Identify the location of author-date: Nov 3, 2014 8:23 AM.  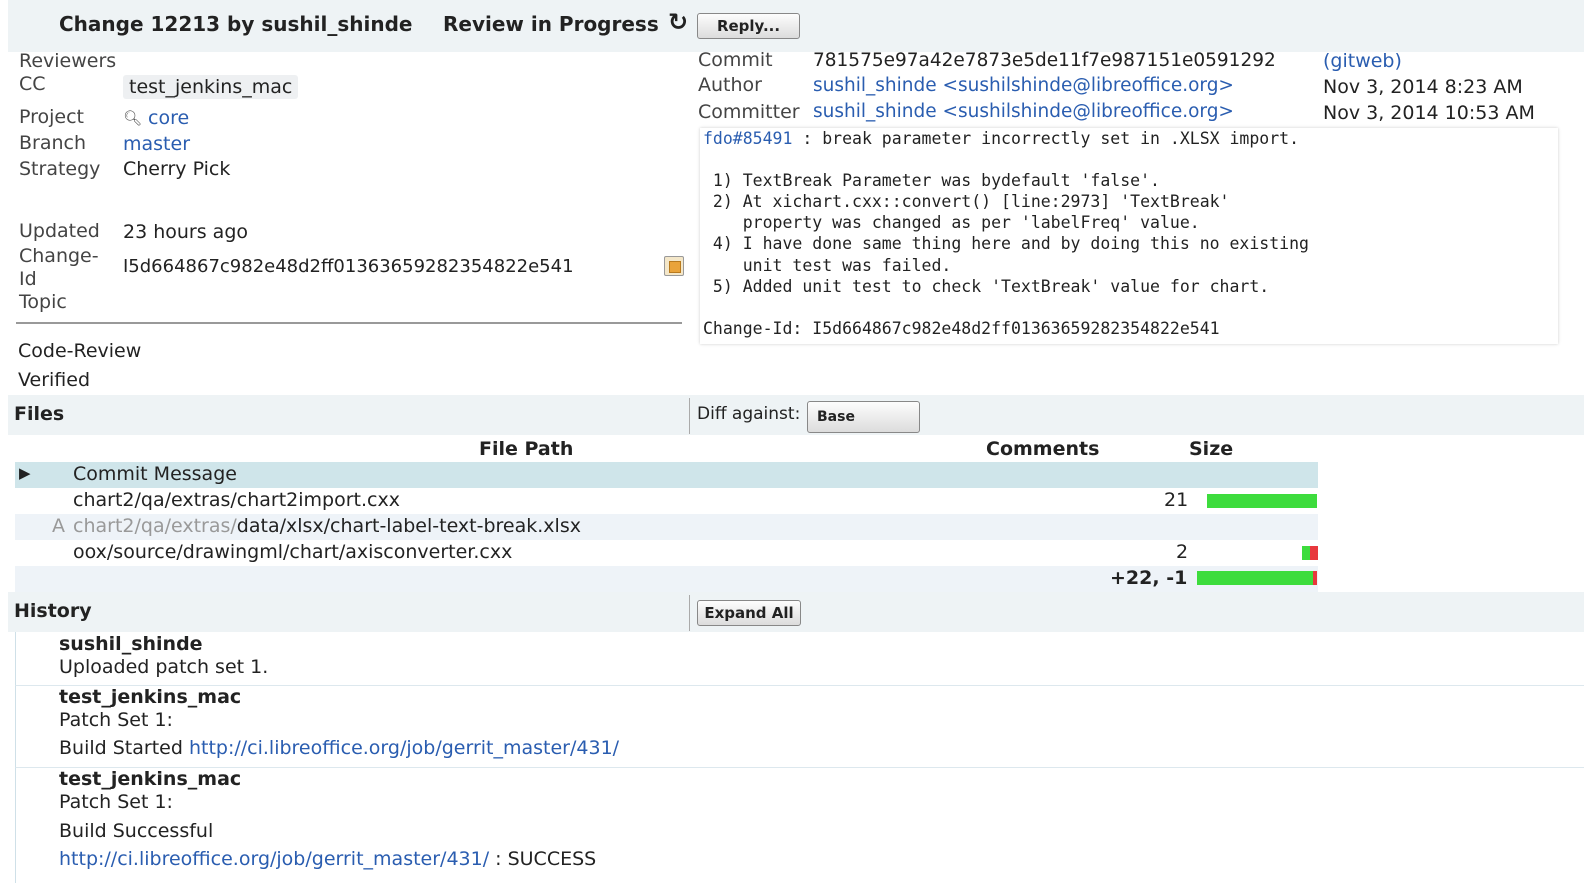
(1423, 87).